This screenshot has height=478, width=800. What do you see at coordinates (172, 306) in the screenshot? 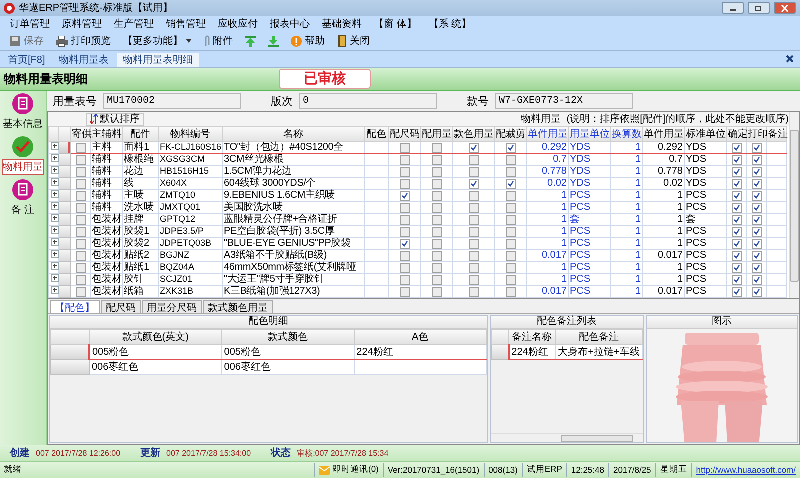
I see `detail-tab: 用量分尺码` at bounding box center [172, 306].